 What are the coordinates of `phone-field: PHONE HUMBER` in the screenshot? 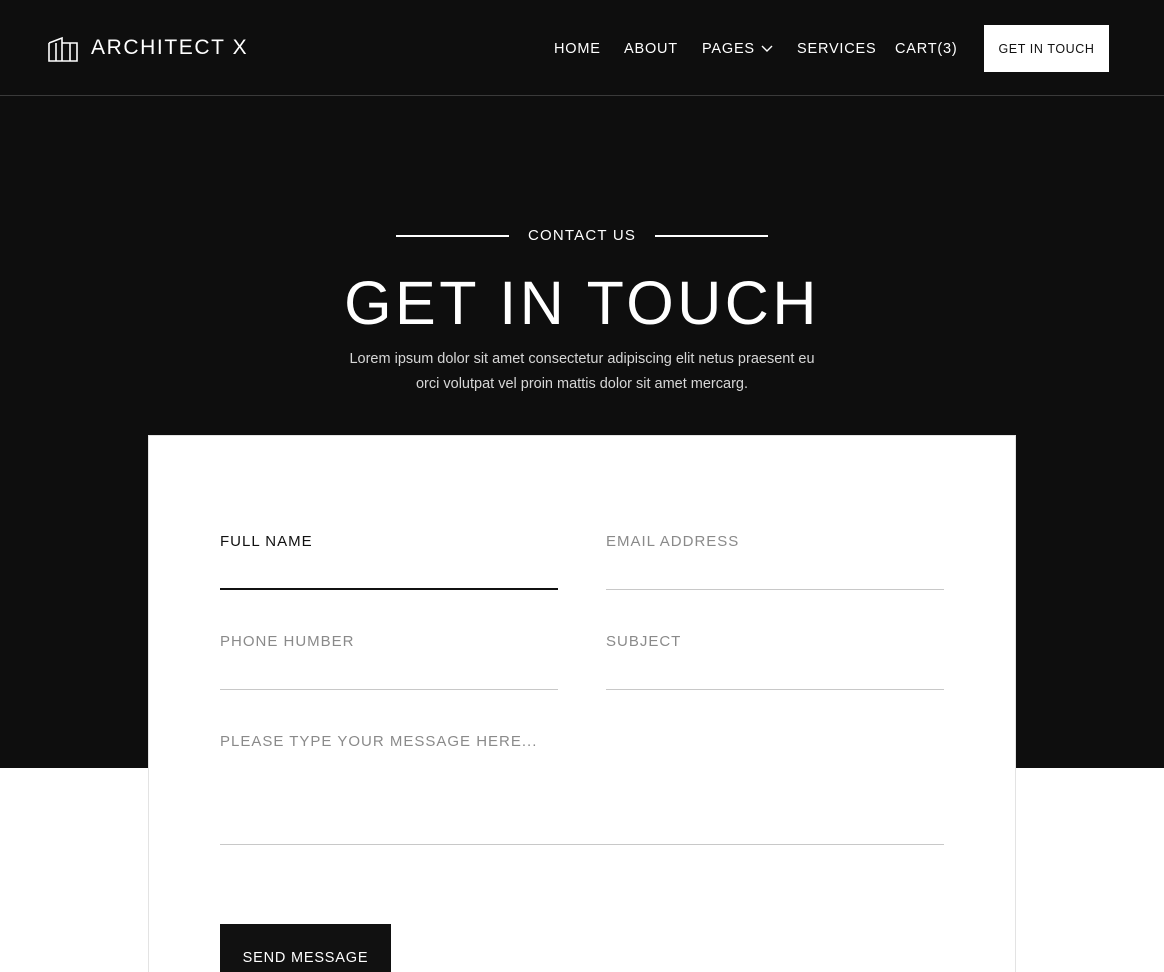 It's located at (389, 661).